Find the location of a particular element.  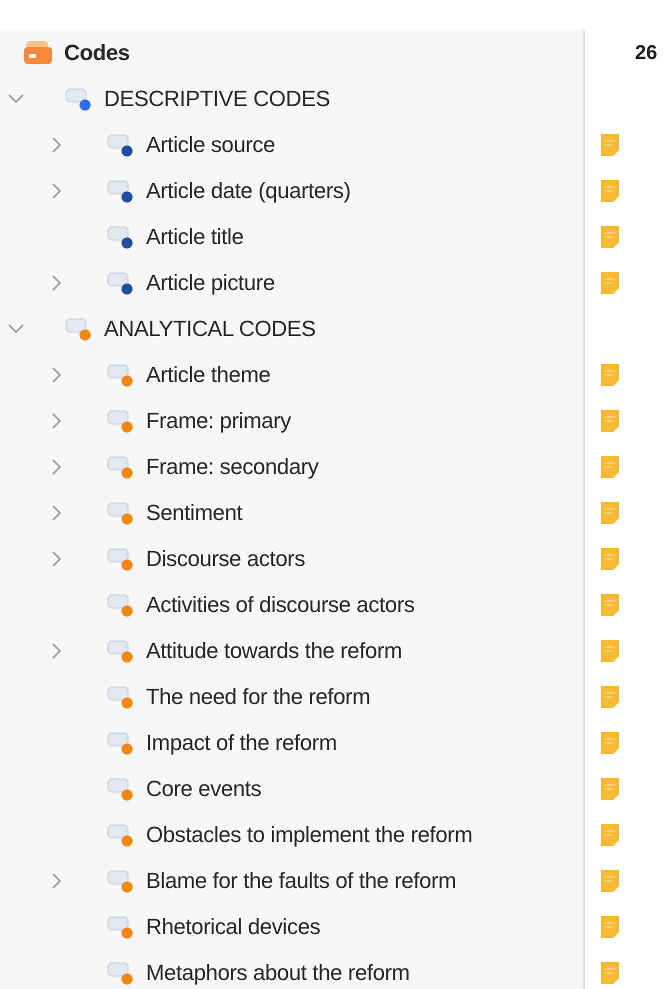

code-system-title: Codes is located at coordinates (97, 53).